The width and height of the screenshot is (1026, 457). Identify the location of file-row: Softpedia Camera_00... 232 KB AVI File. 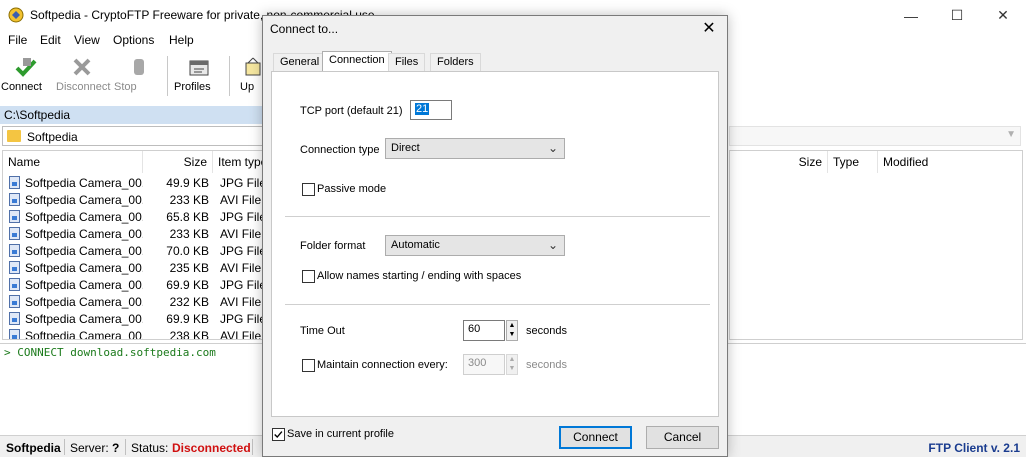
(133, 301).